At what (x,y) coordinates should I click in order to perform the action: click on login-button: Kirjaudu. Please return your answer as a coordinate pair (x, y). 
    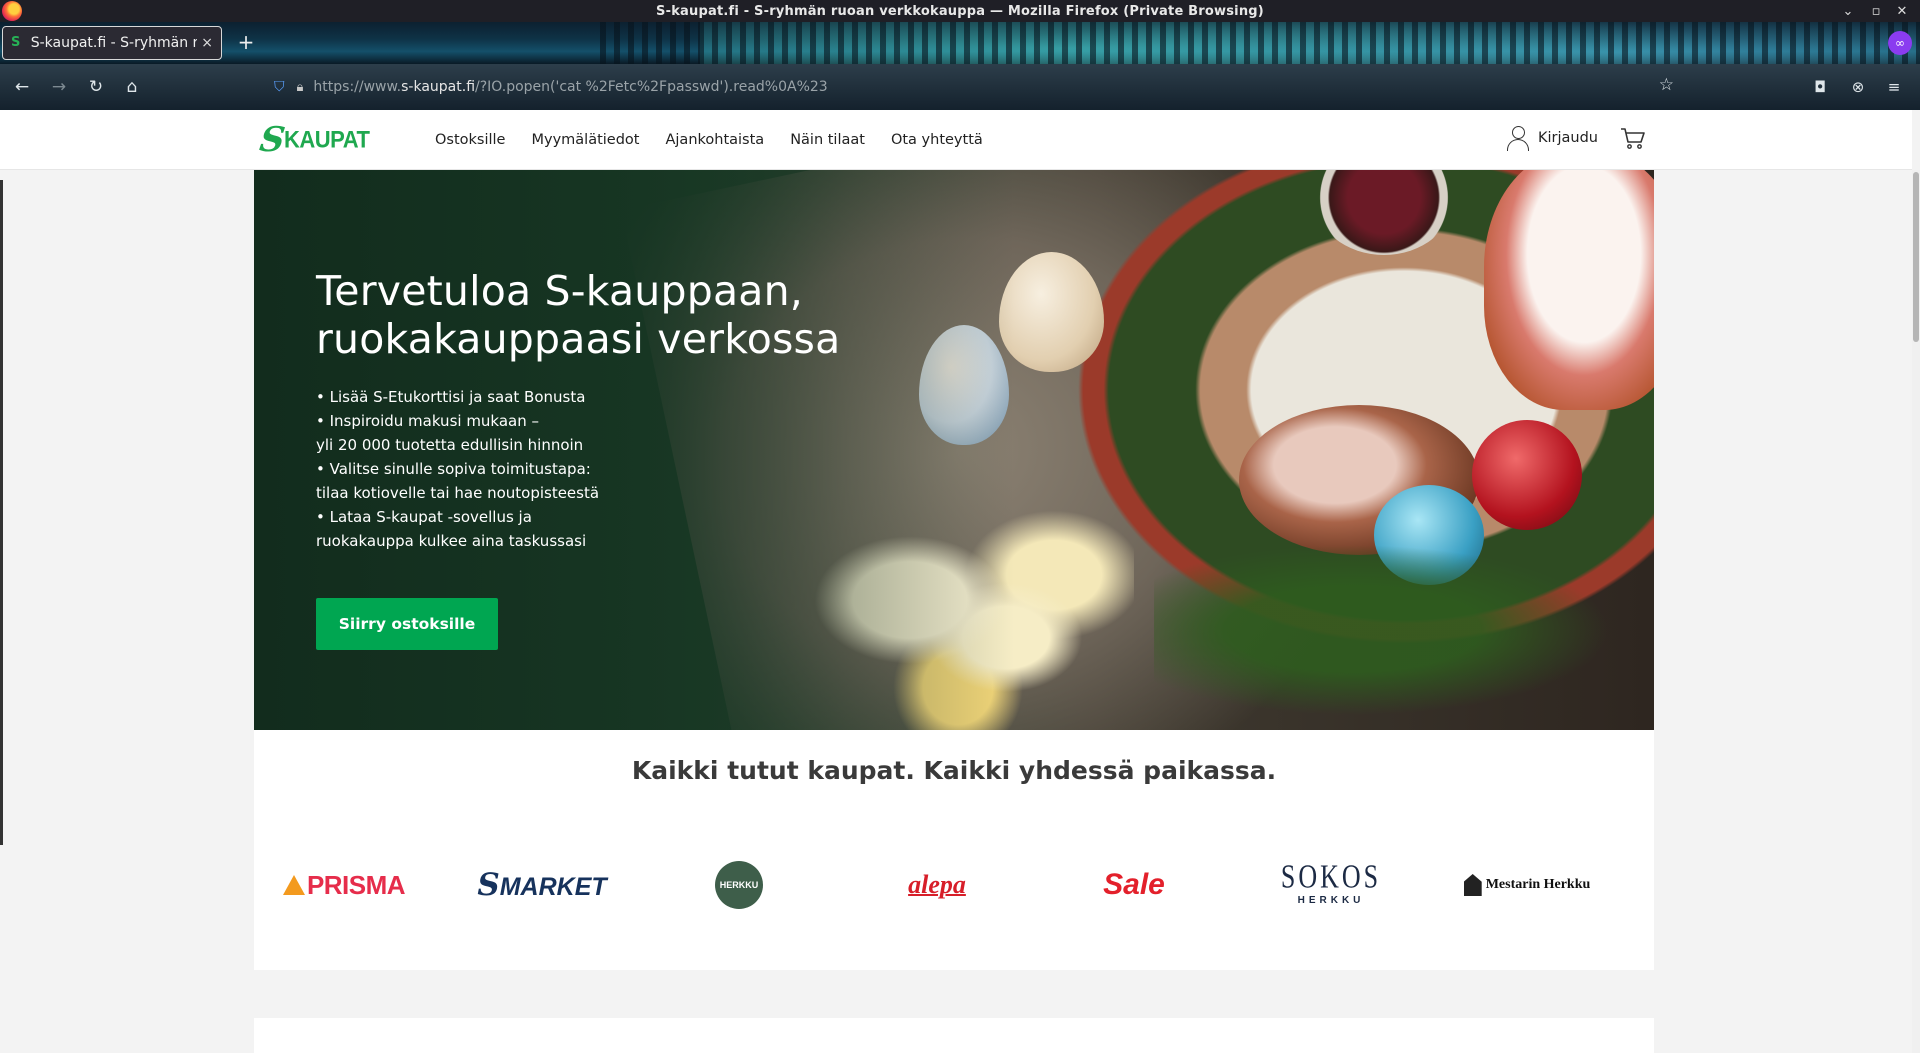
    Looking at the image, I should click on (1552, 138).